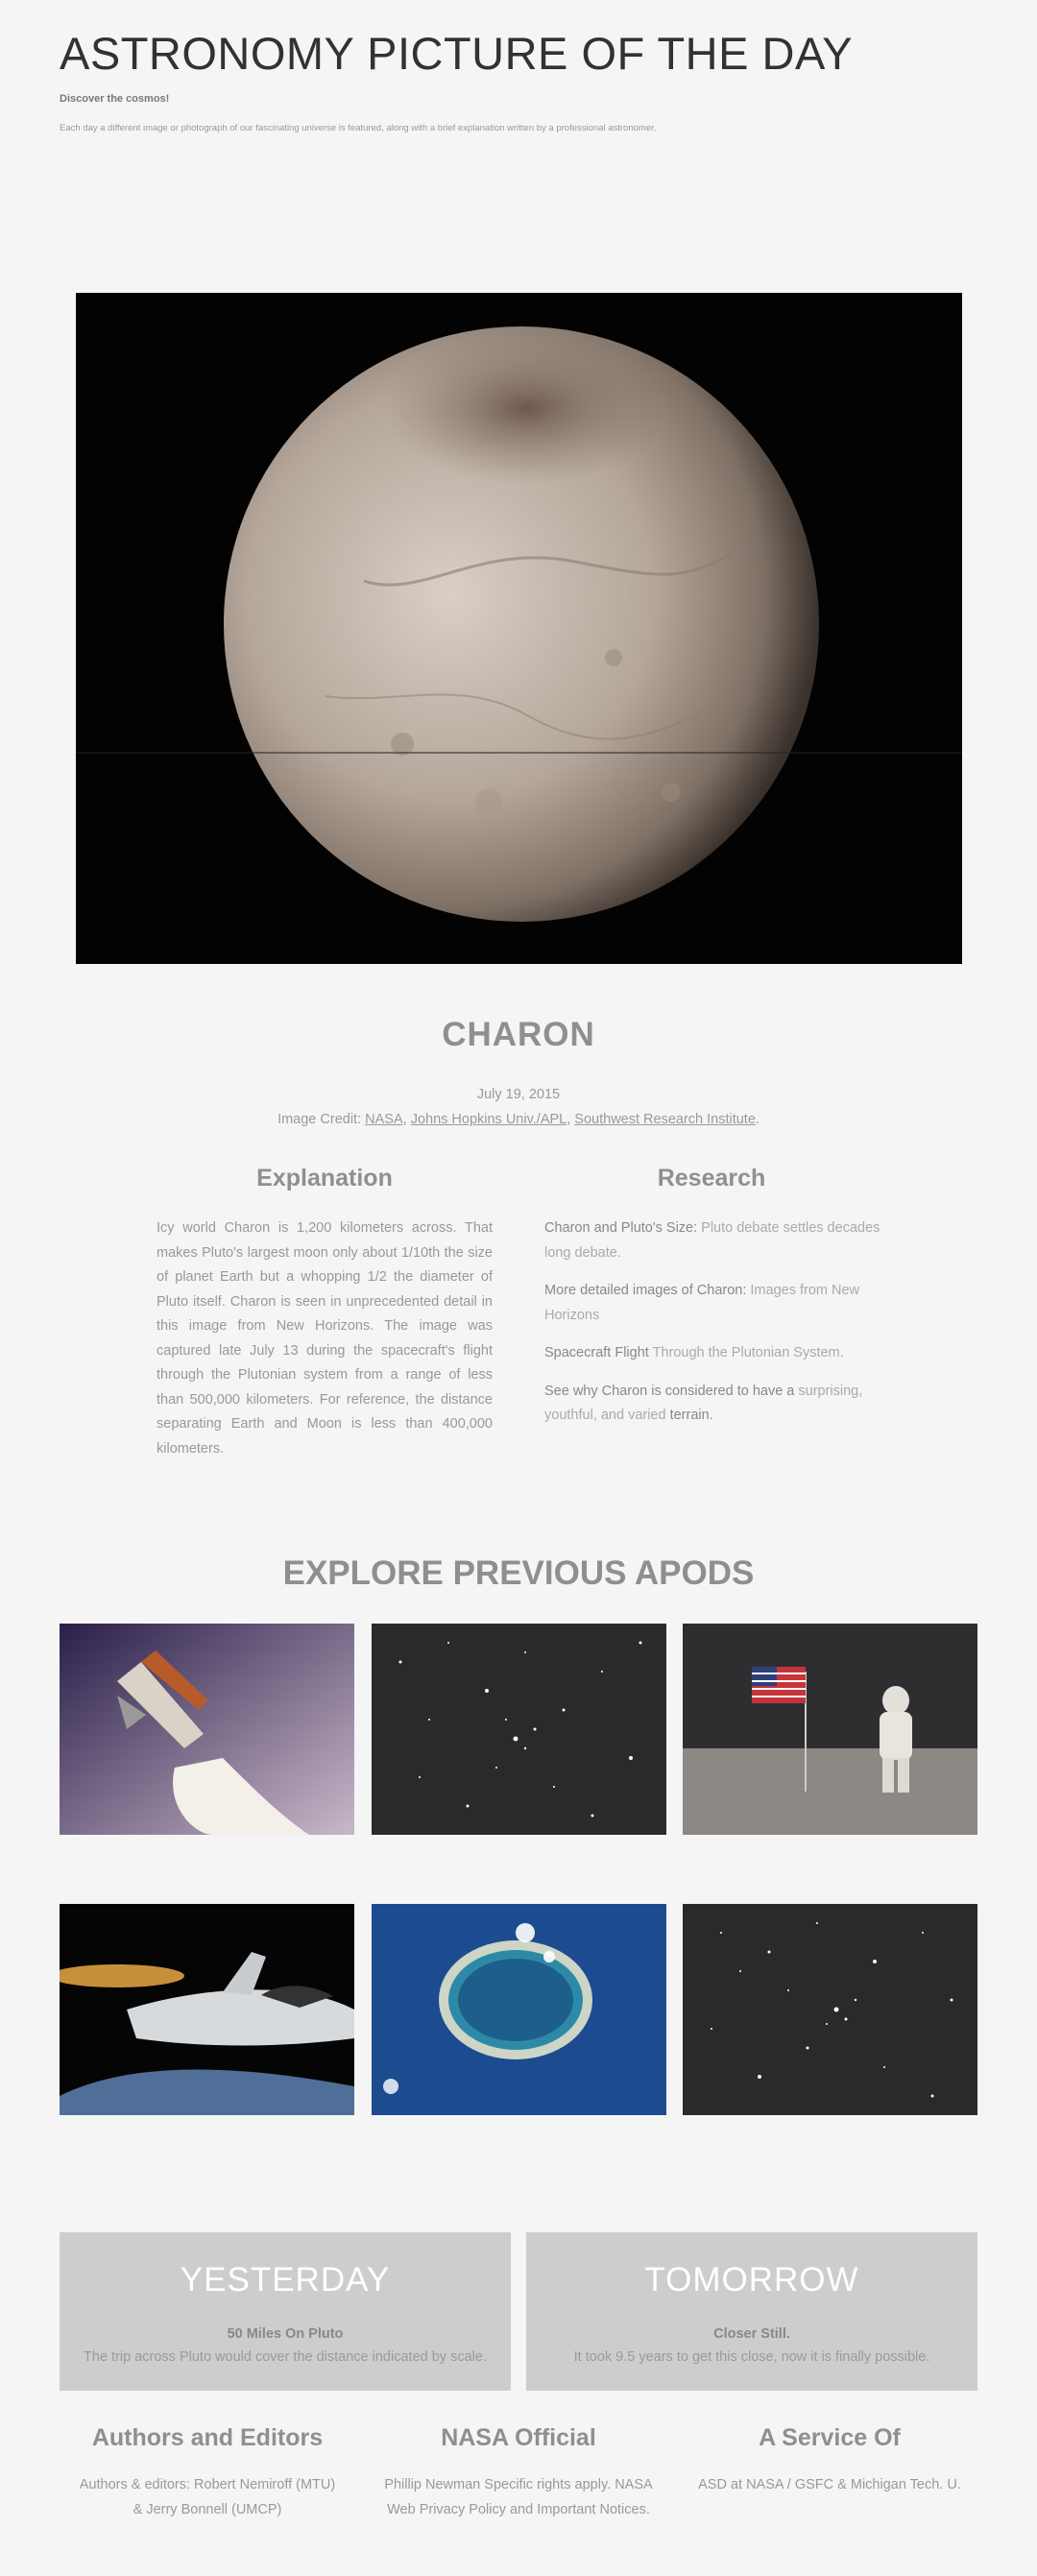 This screenshot has height=2576, width=1037. What do you see at coordinates (489, 1119) in the screenshot?
I see `credit-link-jhu-apl: Johns Hopkins Univ./APL` at bounding box center [489, 1119].